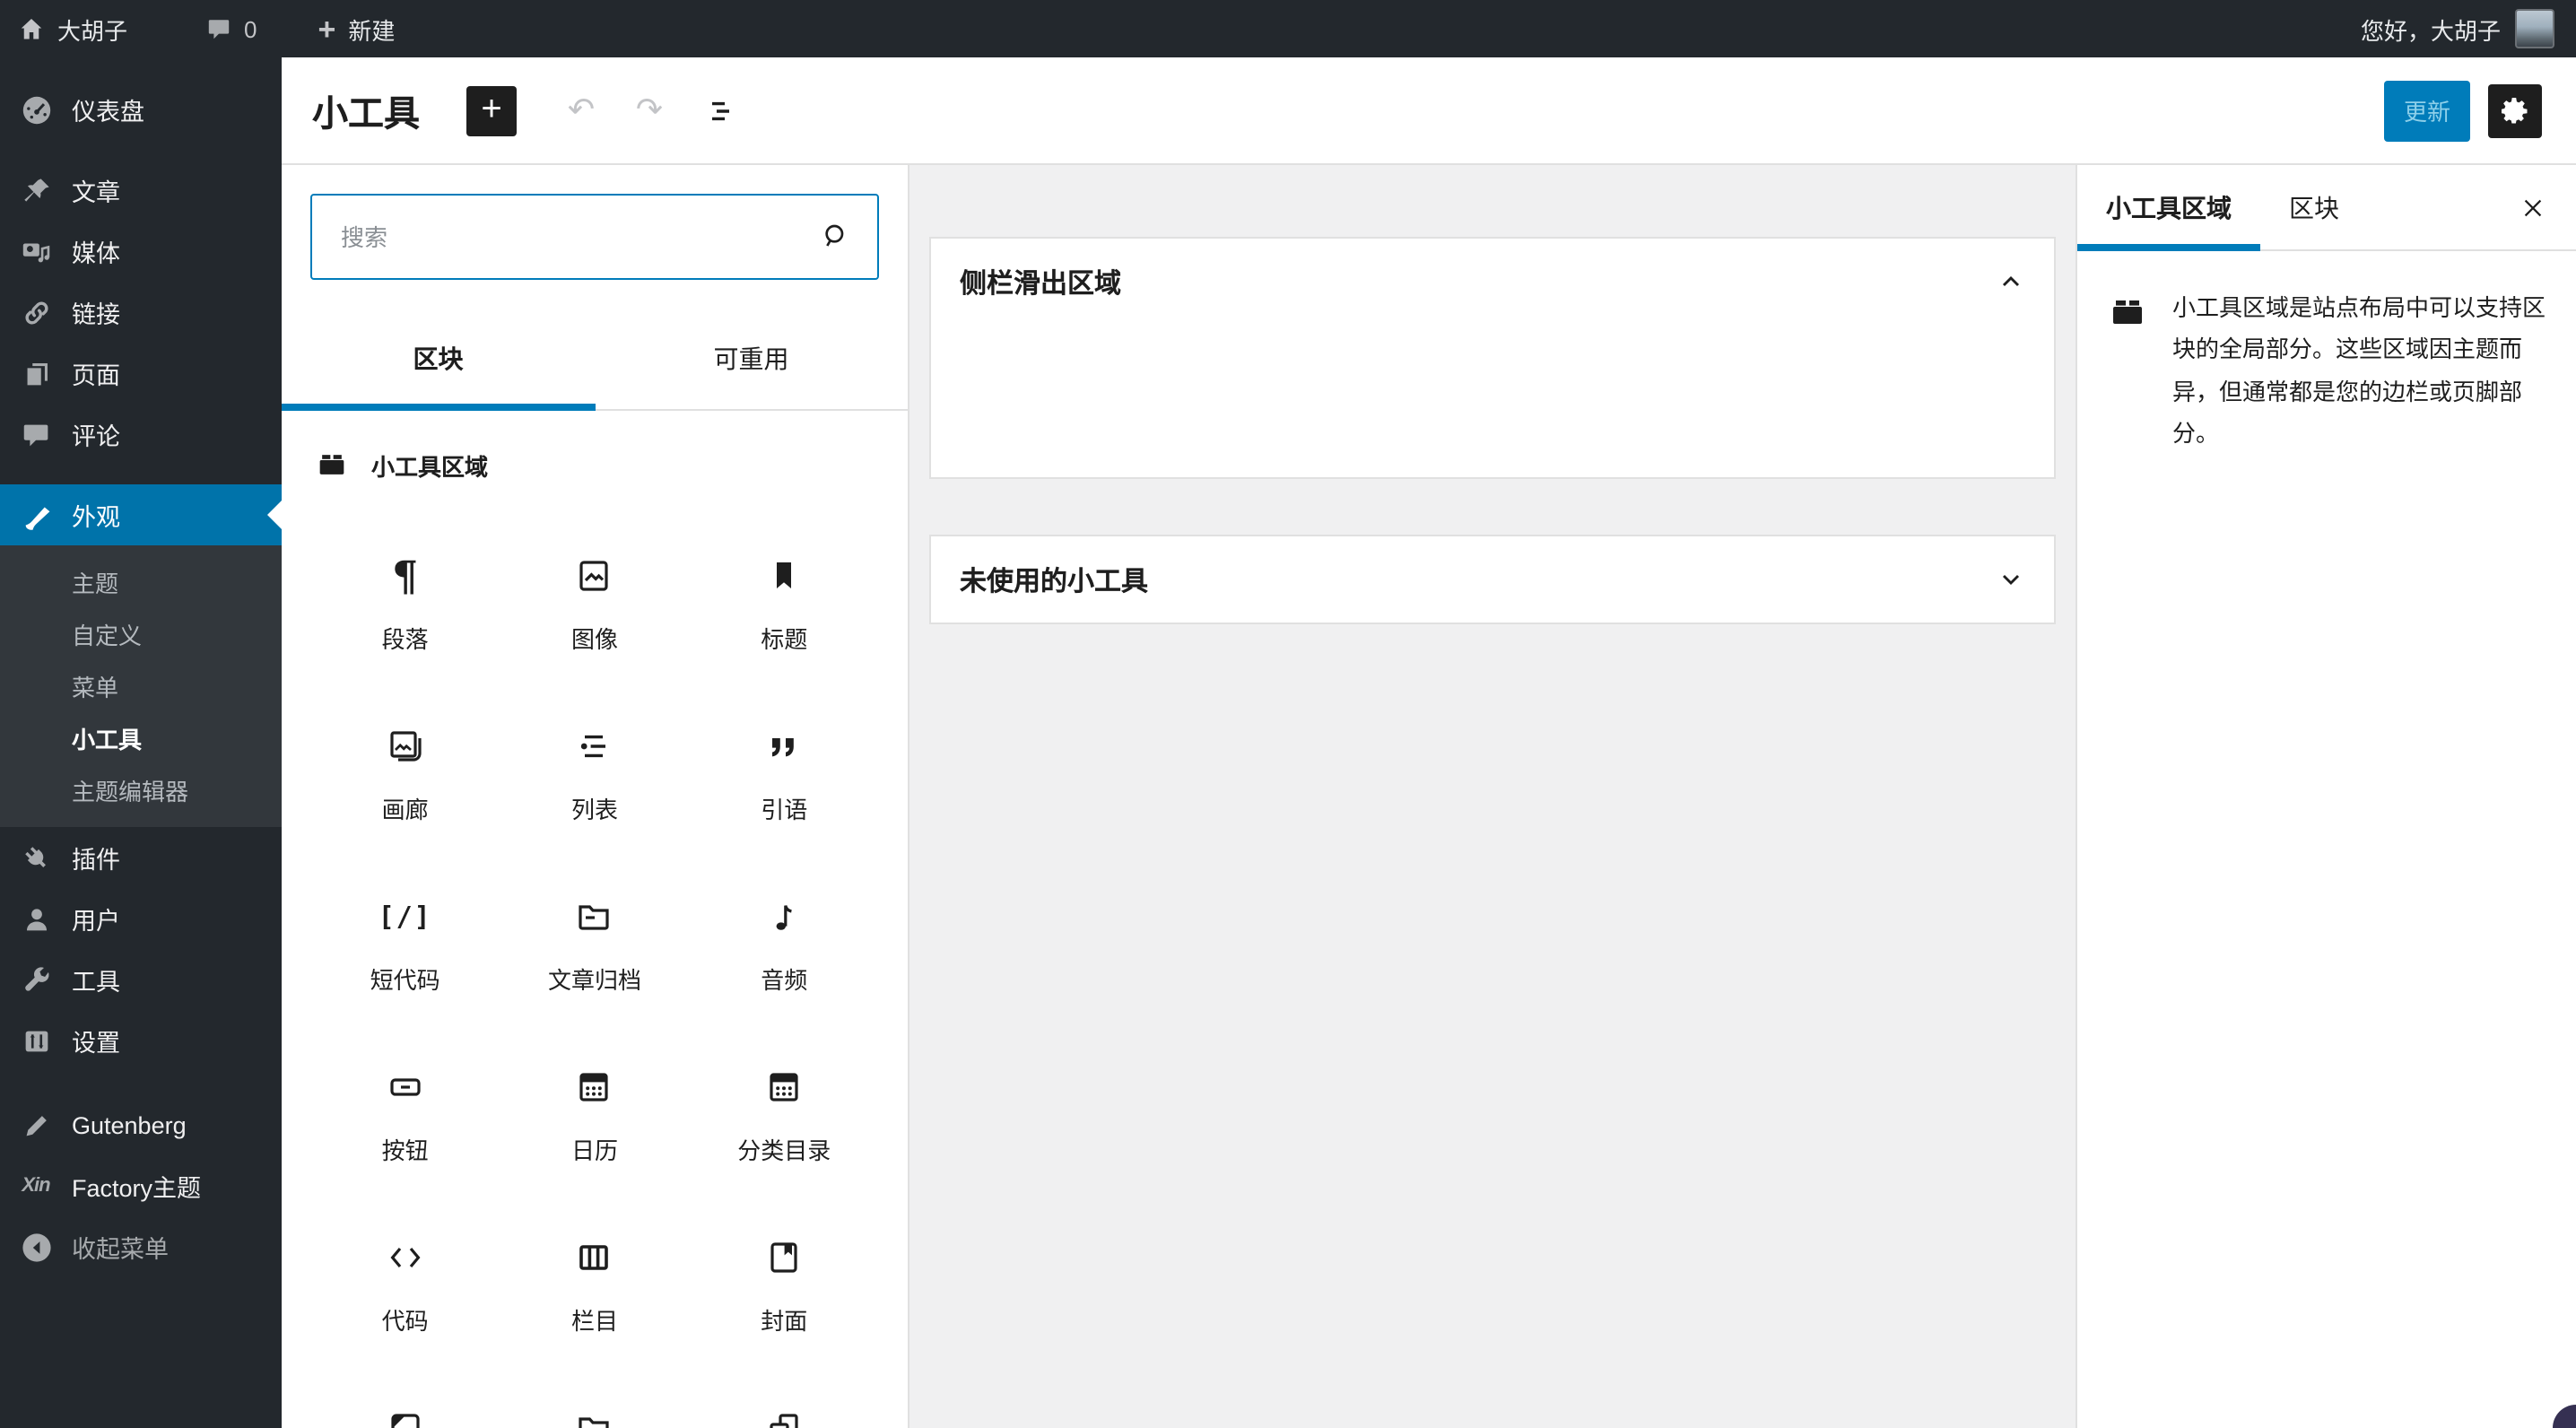  I want to click on block-item-audio: 音频, so click(784, 944).